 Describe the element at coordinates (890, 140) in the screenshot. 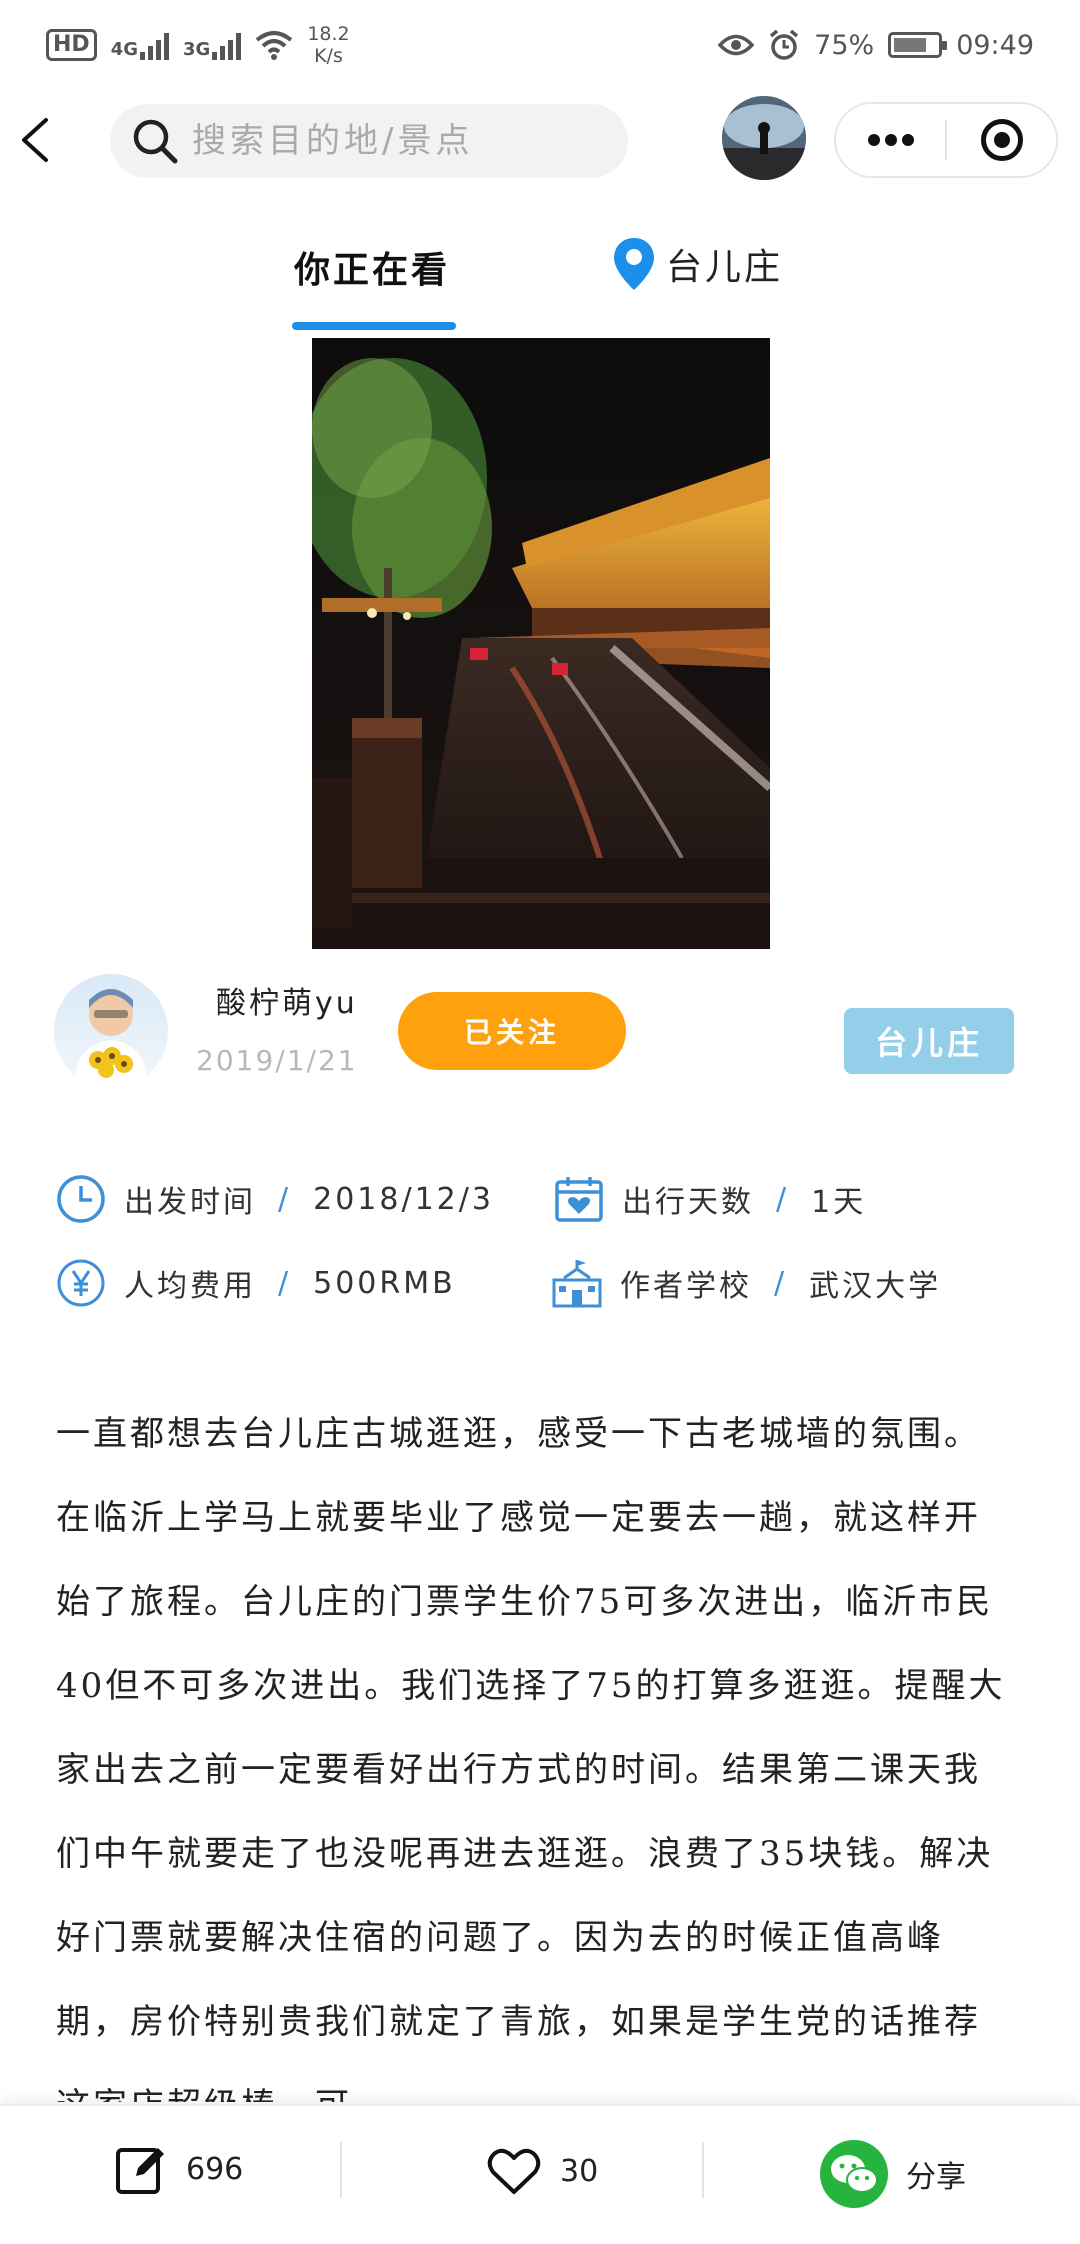

I see `more-dots-icon` at that location.